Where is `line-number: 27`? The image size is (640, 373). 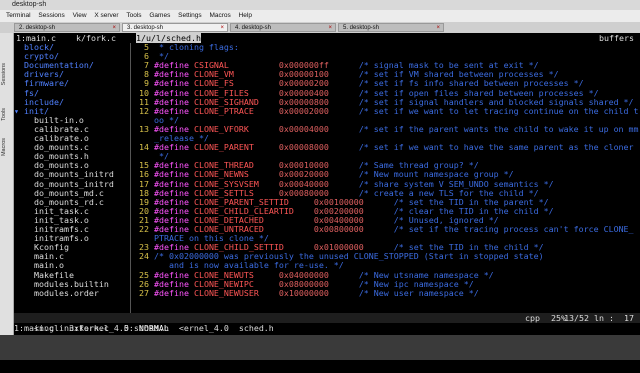
line-number: 27 is located at coordinates (144, 292).